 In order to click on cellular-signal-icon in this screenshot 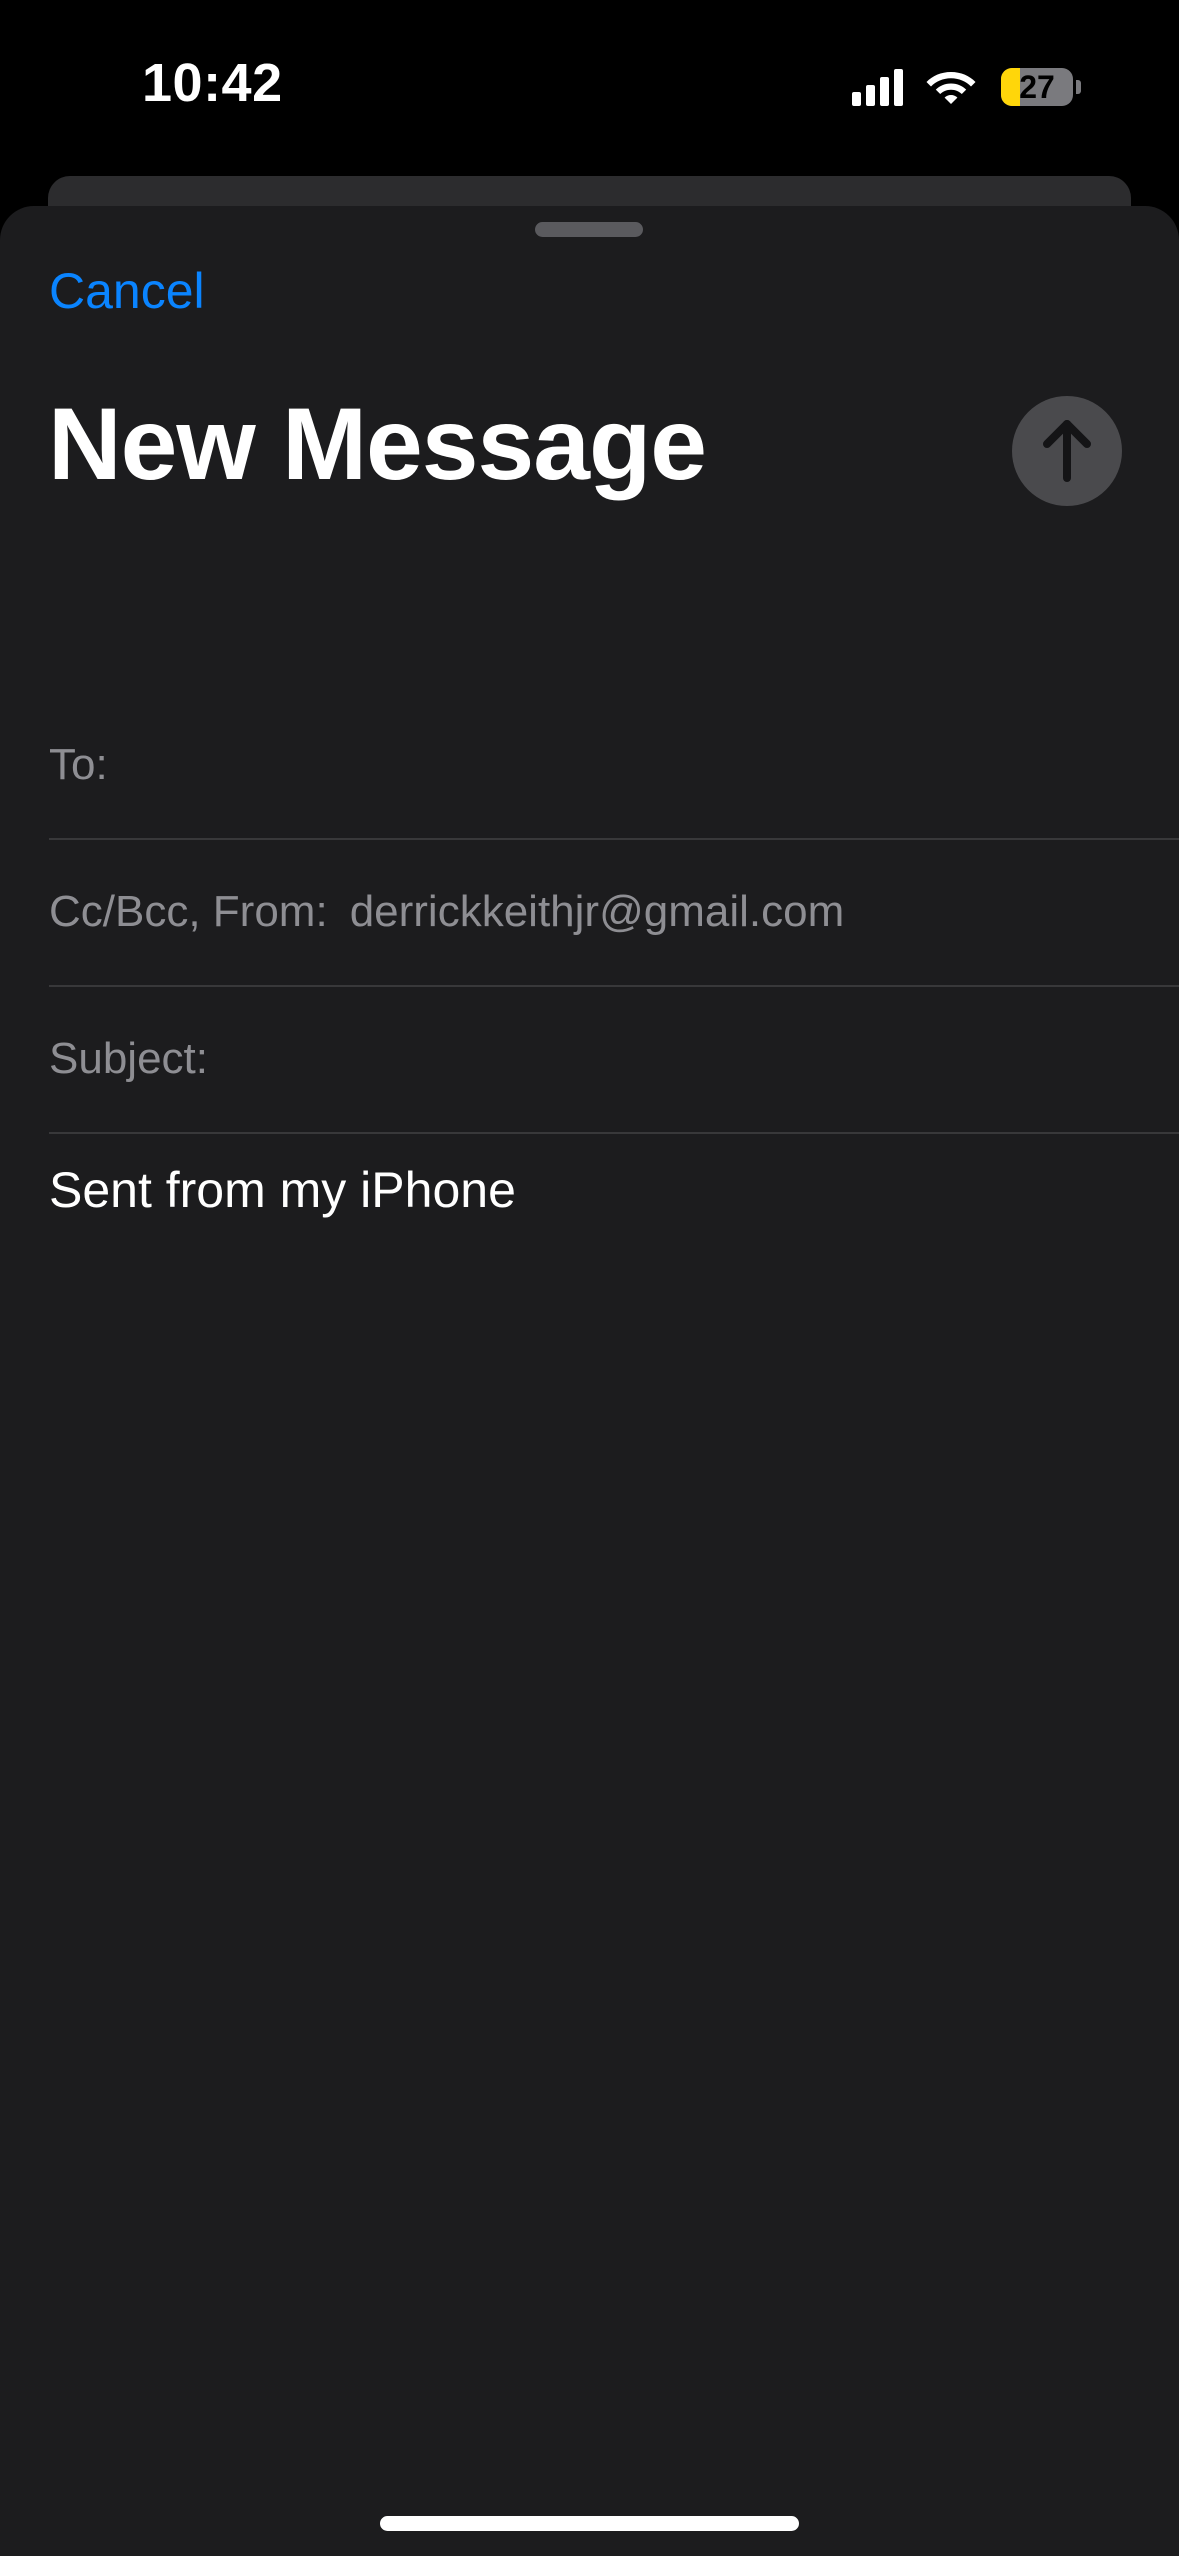, I will do `click(877, 87)`.